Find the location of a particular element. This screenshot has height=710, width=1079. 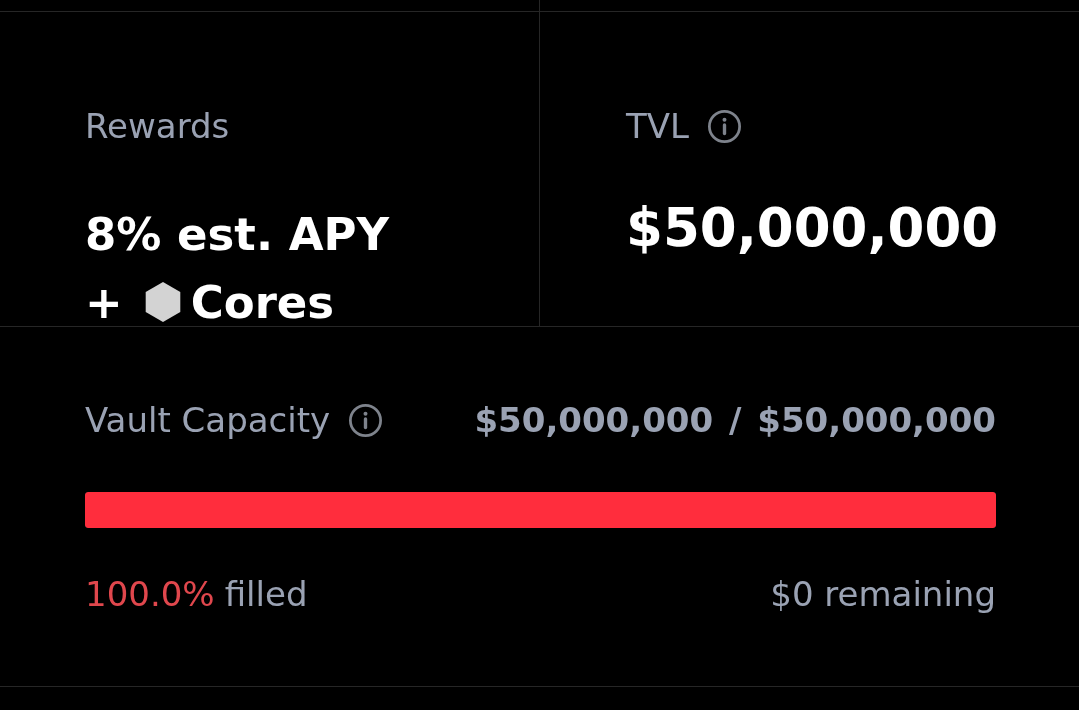

stat-value: $50,000,000 is located at coordinates (812, 227).